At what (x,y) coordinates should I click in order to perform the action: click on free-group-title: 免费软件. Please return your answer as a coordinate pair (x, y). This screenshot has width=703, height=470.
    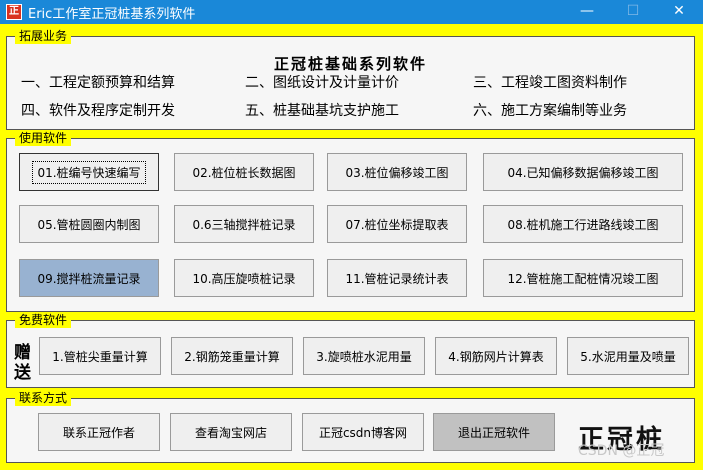
    Looking at the image, I should click on (43, 320).